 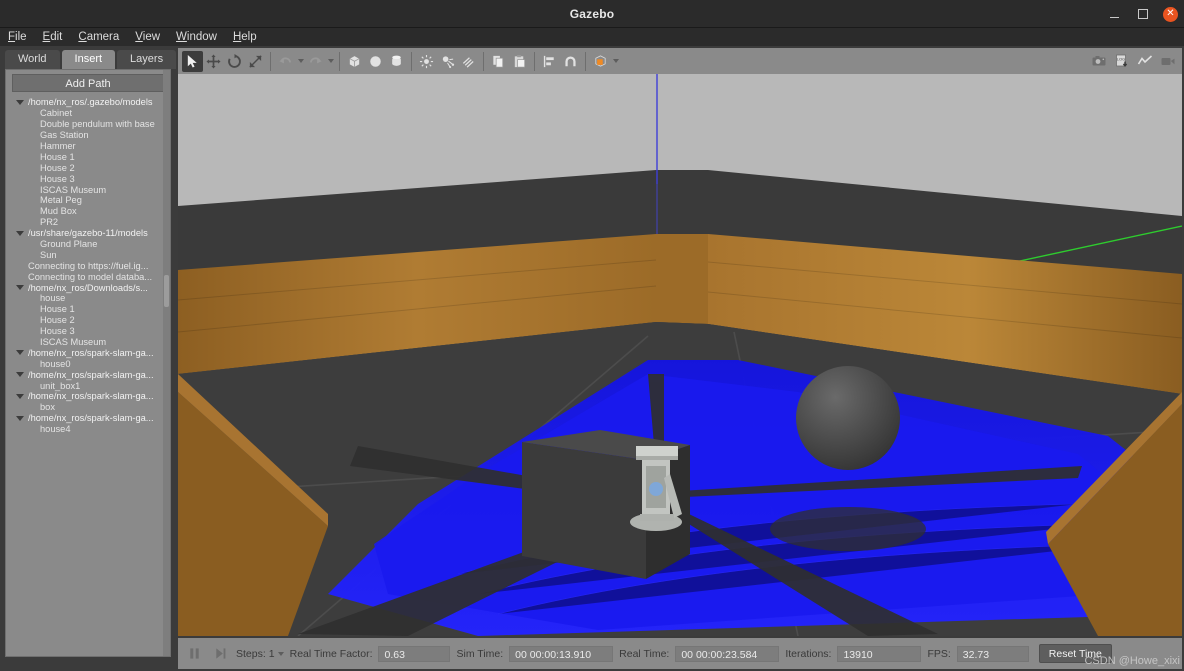 What do you see at coordinates (549, 61) in the screenshot?
I see `align-icon` at bounding box center [549, 61].